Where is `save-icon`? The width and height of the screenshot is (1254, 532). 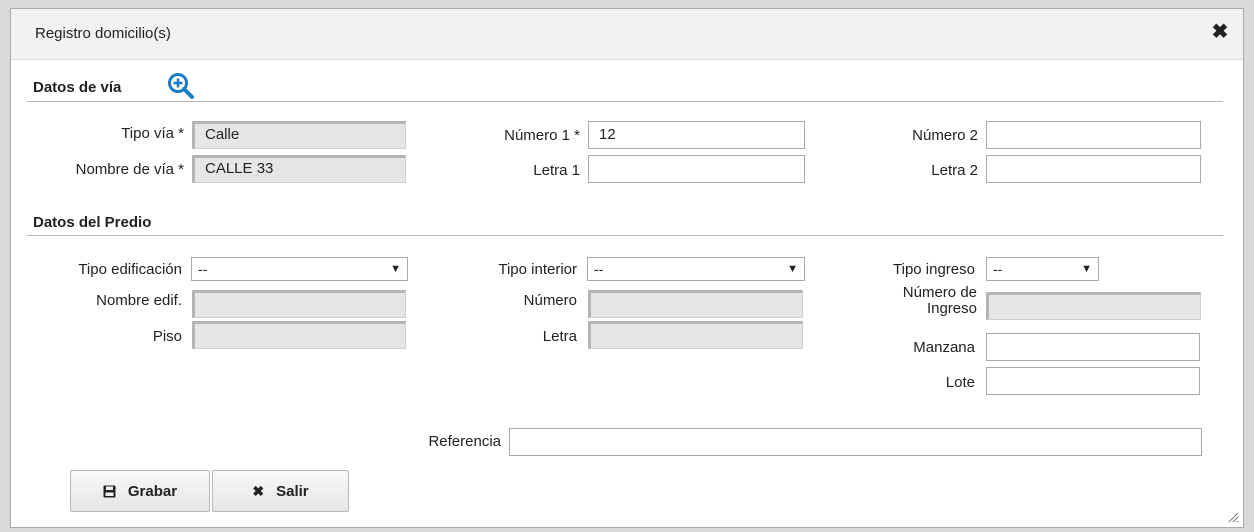 save-icon is located at coordinates (109, 491).